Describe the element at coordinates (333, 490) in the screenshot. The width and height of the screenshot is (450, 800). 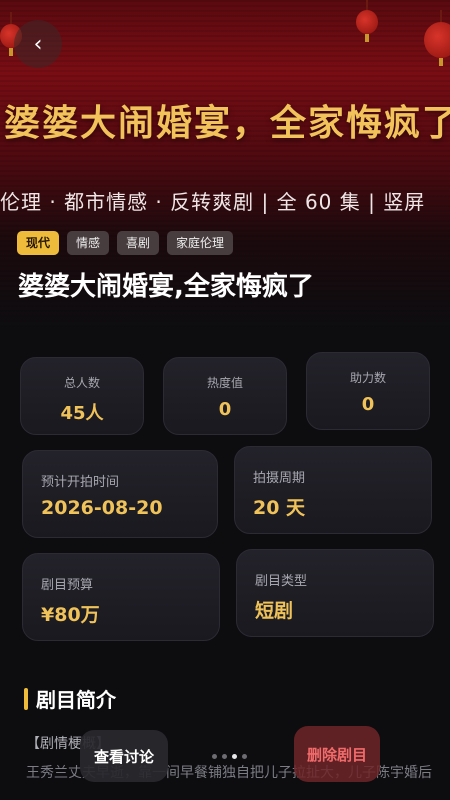
I see `info-card-duration: 拍摄周期 20 天` at that location.